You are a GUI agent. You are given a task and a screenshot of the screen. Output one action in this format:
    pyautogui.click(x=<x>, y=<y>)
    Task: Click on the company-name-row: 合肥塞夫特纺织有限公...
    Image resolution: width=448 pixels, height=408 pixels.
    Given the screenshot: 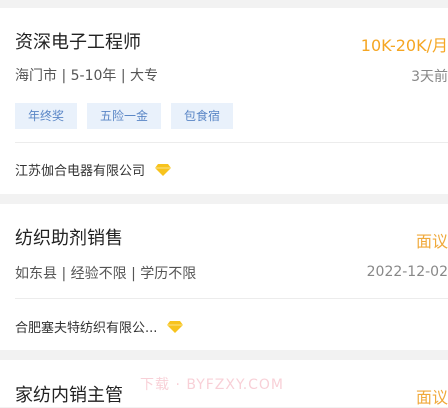 What is the action you would take?
    pyautogui.click(x=99, y=326)
    